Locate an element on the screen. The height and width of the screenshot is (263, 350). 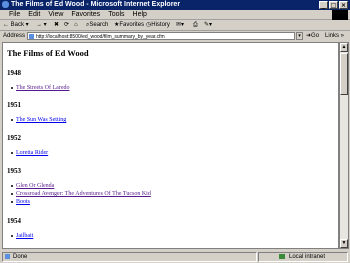
print-icon: ⎙ is located at coordinates (195, 25).